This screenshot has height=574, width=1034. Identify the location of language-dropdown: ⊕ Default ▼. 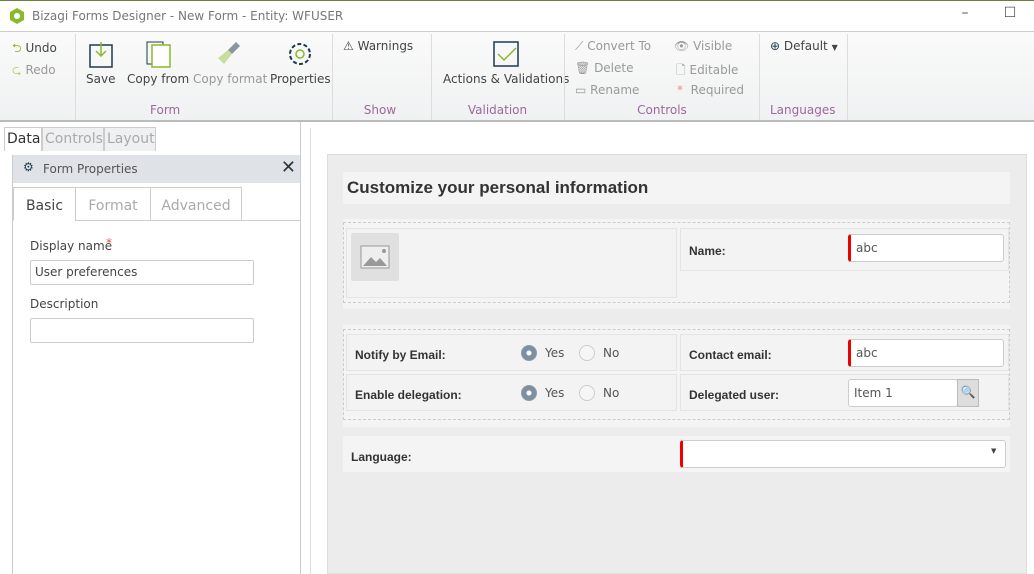
(804, 46).